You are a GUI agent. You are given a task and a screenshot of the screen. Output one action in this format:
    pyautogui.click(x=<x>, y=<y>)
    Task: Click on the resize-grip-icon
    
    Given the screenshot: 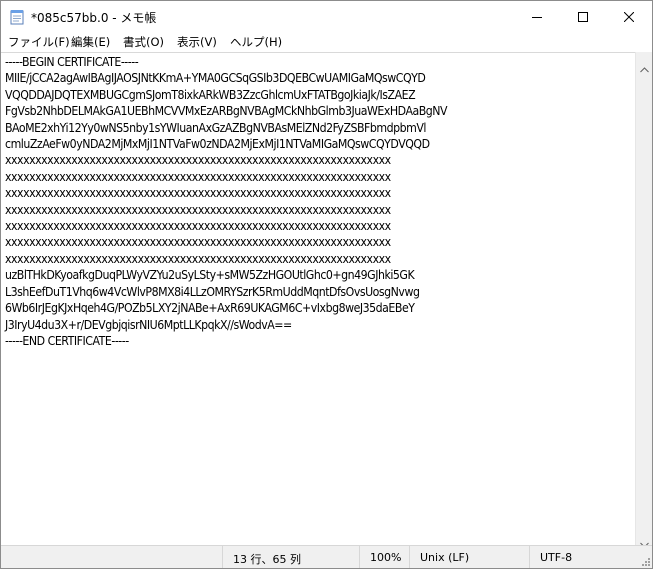 What is the action you would take?
    pyautogui.click(x=645, y=561)
    